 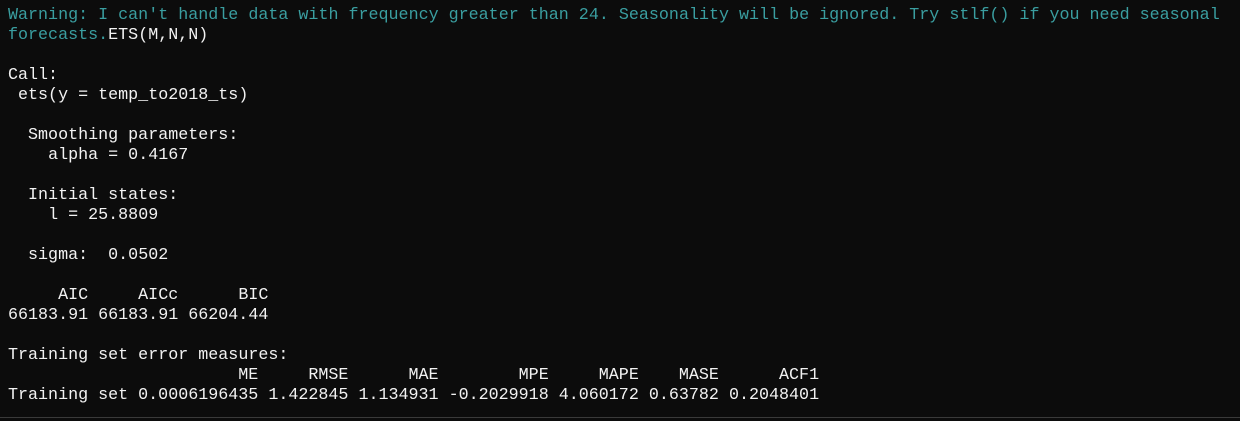 I want to click on me-value: 0.0006196435, so click(x=198, y=395).